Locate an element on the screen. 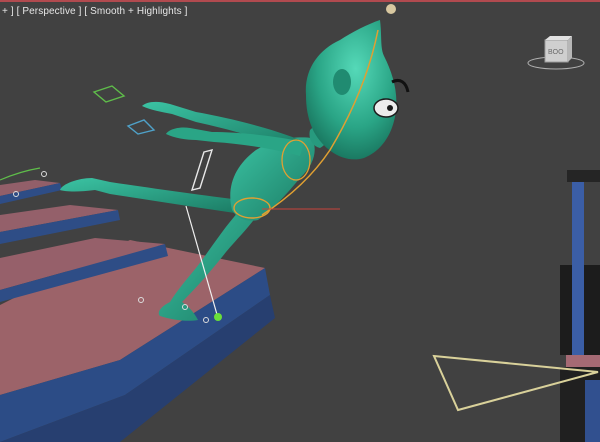 This screenshot has width=600, height=442. hand-controller-icon is located at coordinates (124, 110).